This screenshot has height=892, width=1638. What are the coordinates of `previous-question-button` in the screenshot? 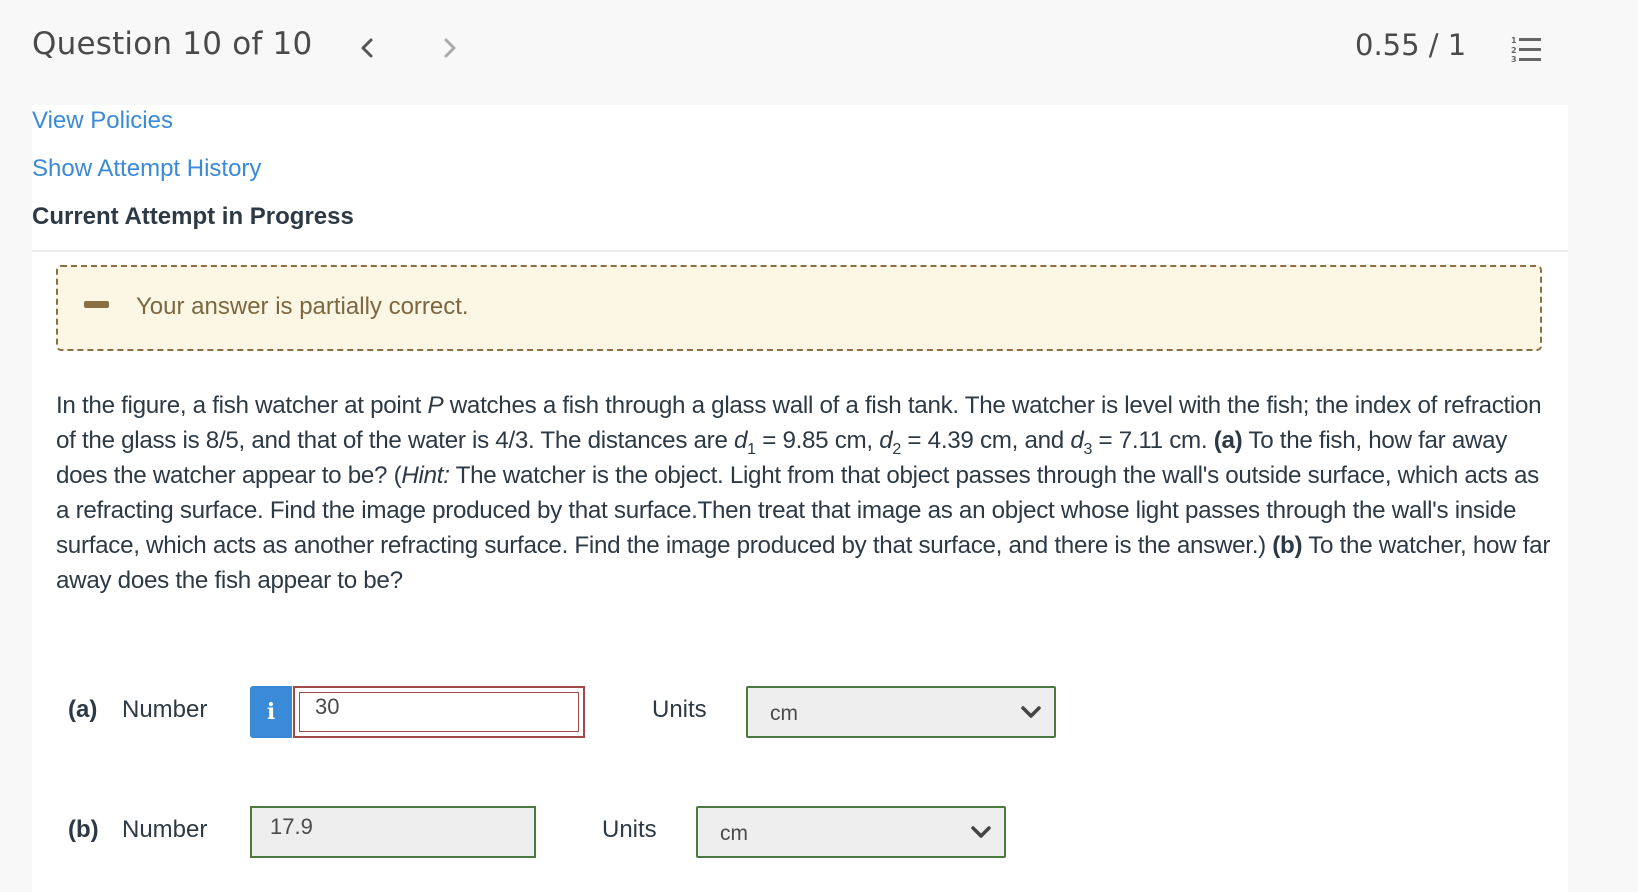 It's located at (367, 48).